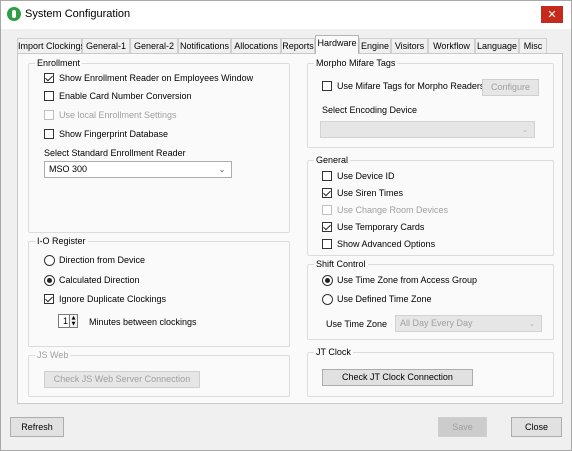 This screenshot has width=572, height=451. I want to click on close-window-button: ✕, so click(552, 14).